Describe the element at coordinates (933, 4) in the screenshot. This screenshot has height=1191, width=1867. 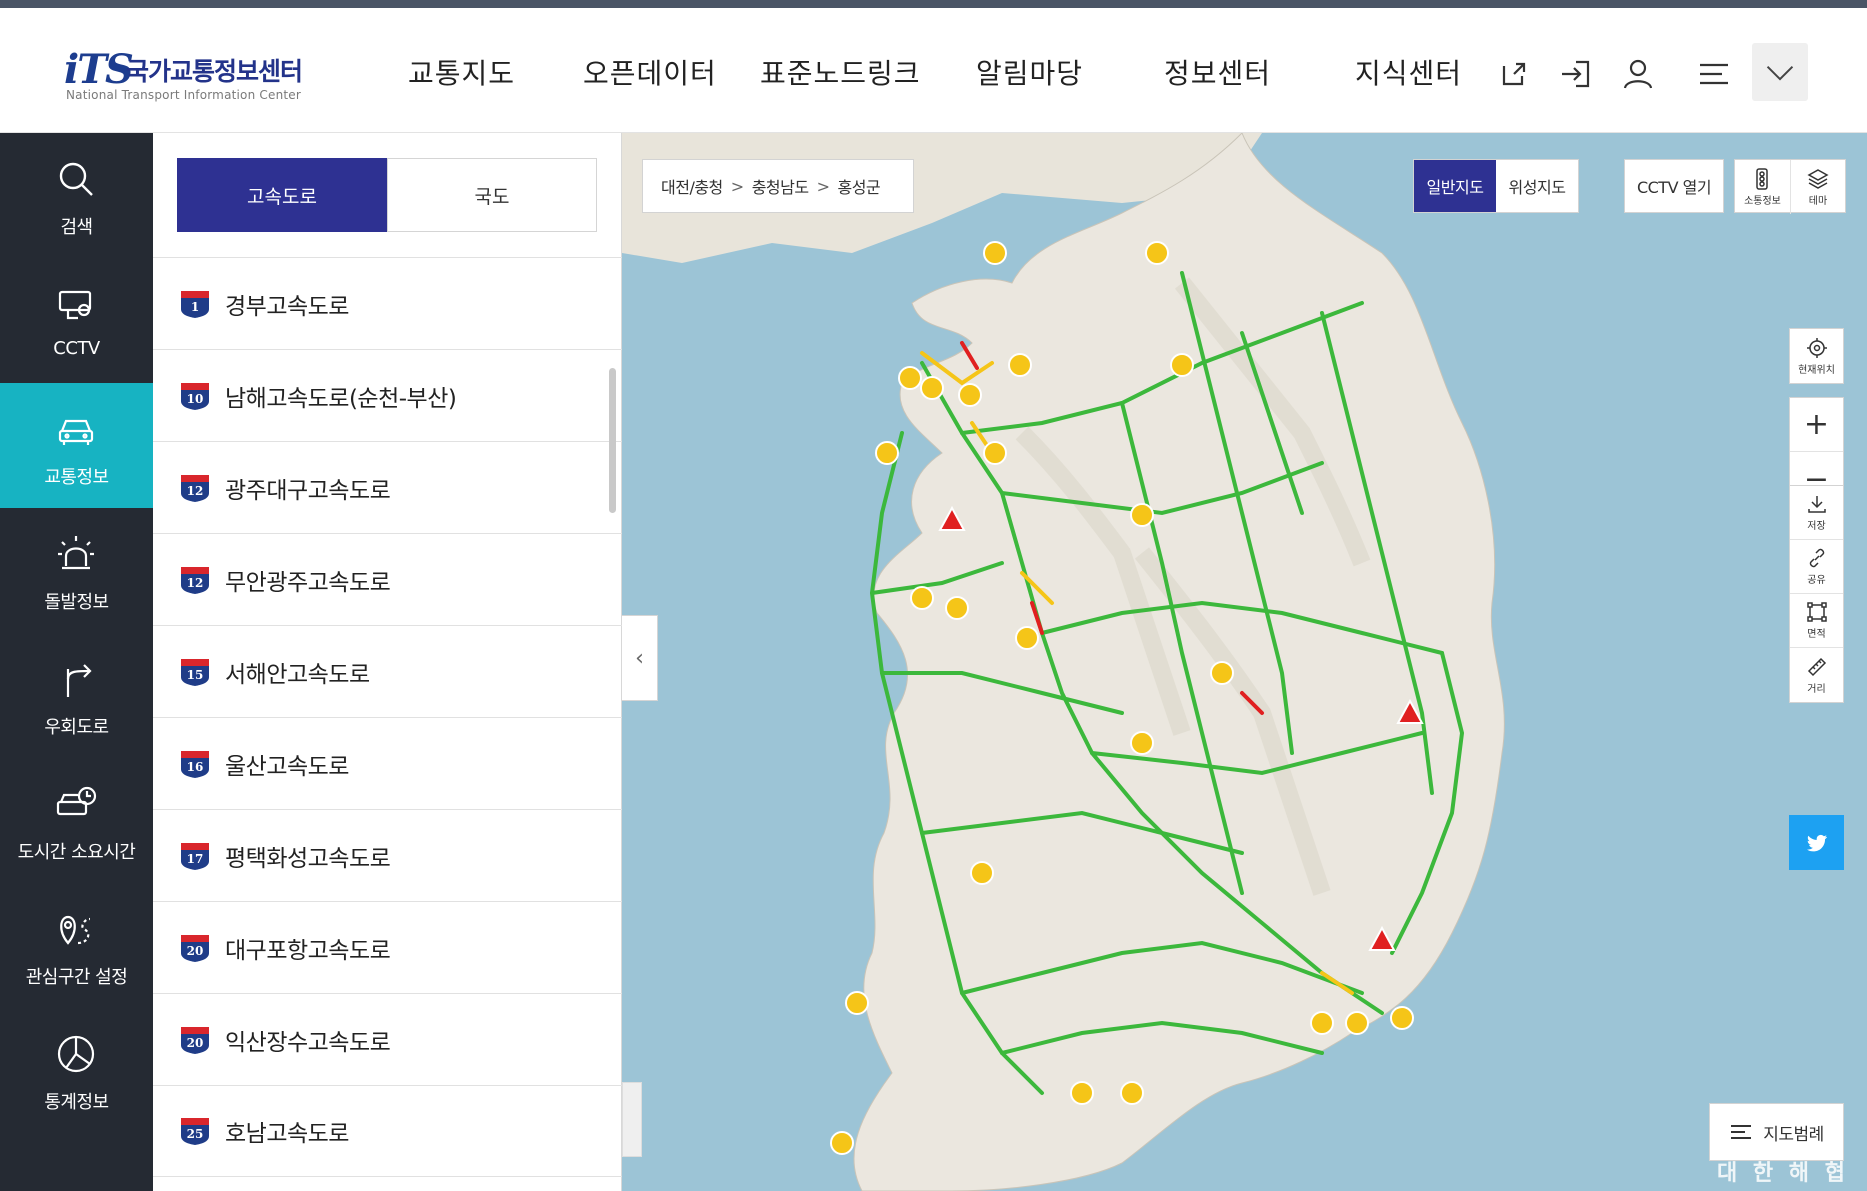
I see `top-strip` at that location.